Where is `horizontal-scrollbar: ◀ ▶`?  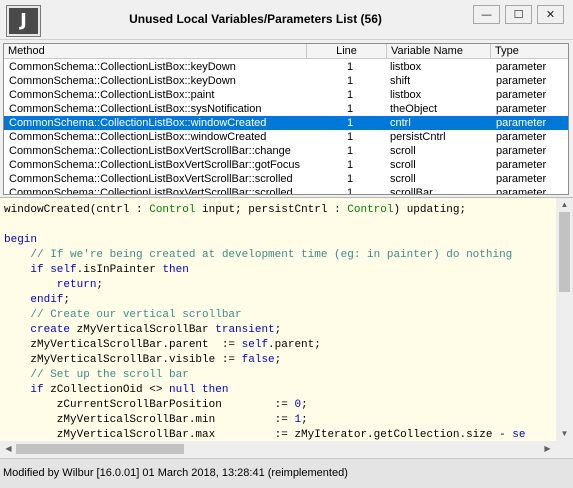 horizontal-scrollbar: ◀ ▶ is located at coordinates (278, 449).